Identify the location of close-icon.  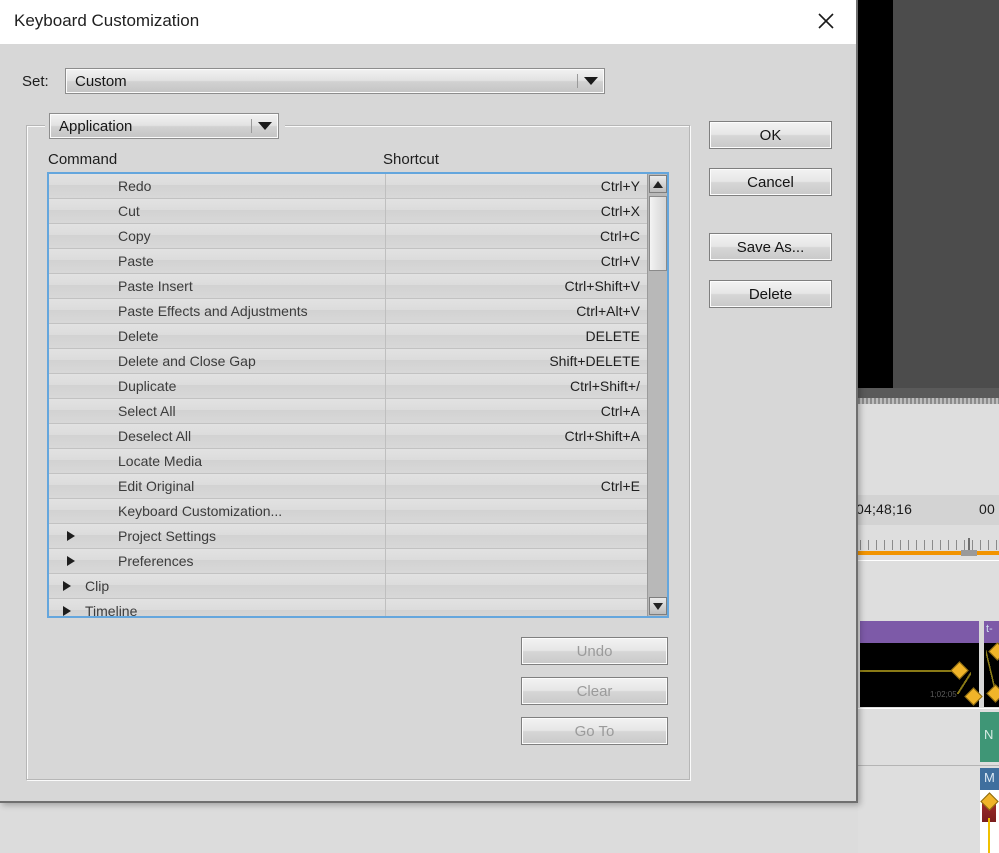
(826, 21).